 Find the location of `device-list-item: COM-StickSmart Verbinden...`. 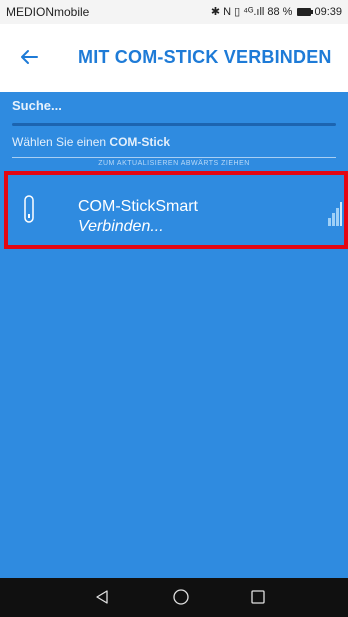

device-list-item: COM-StickSmart Verbinden... is located at coordinates (176, 210).